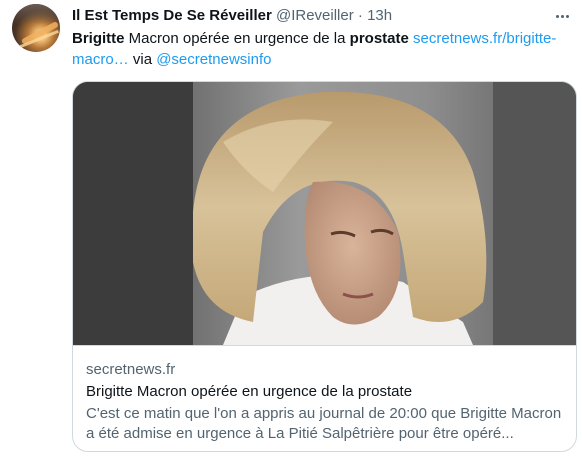  What do you see at coordinates (142, 59) in the screenshot?
I see `tweet-via-text: via` at bounding box center [142, 59].